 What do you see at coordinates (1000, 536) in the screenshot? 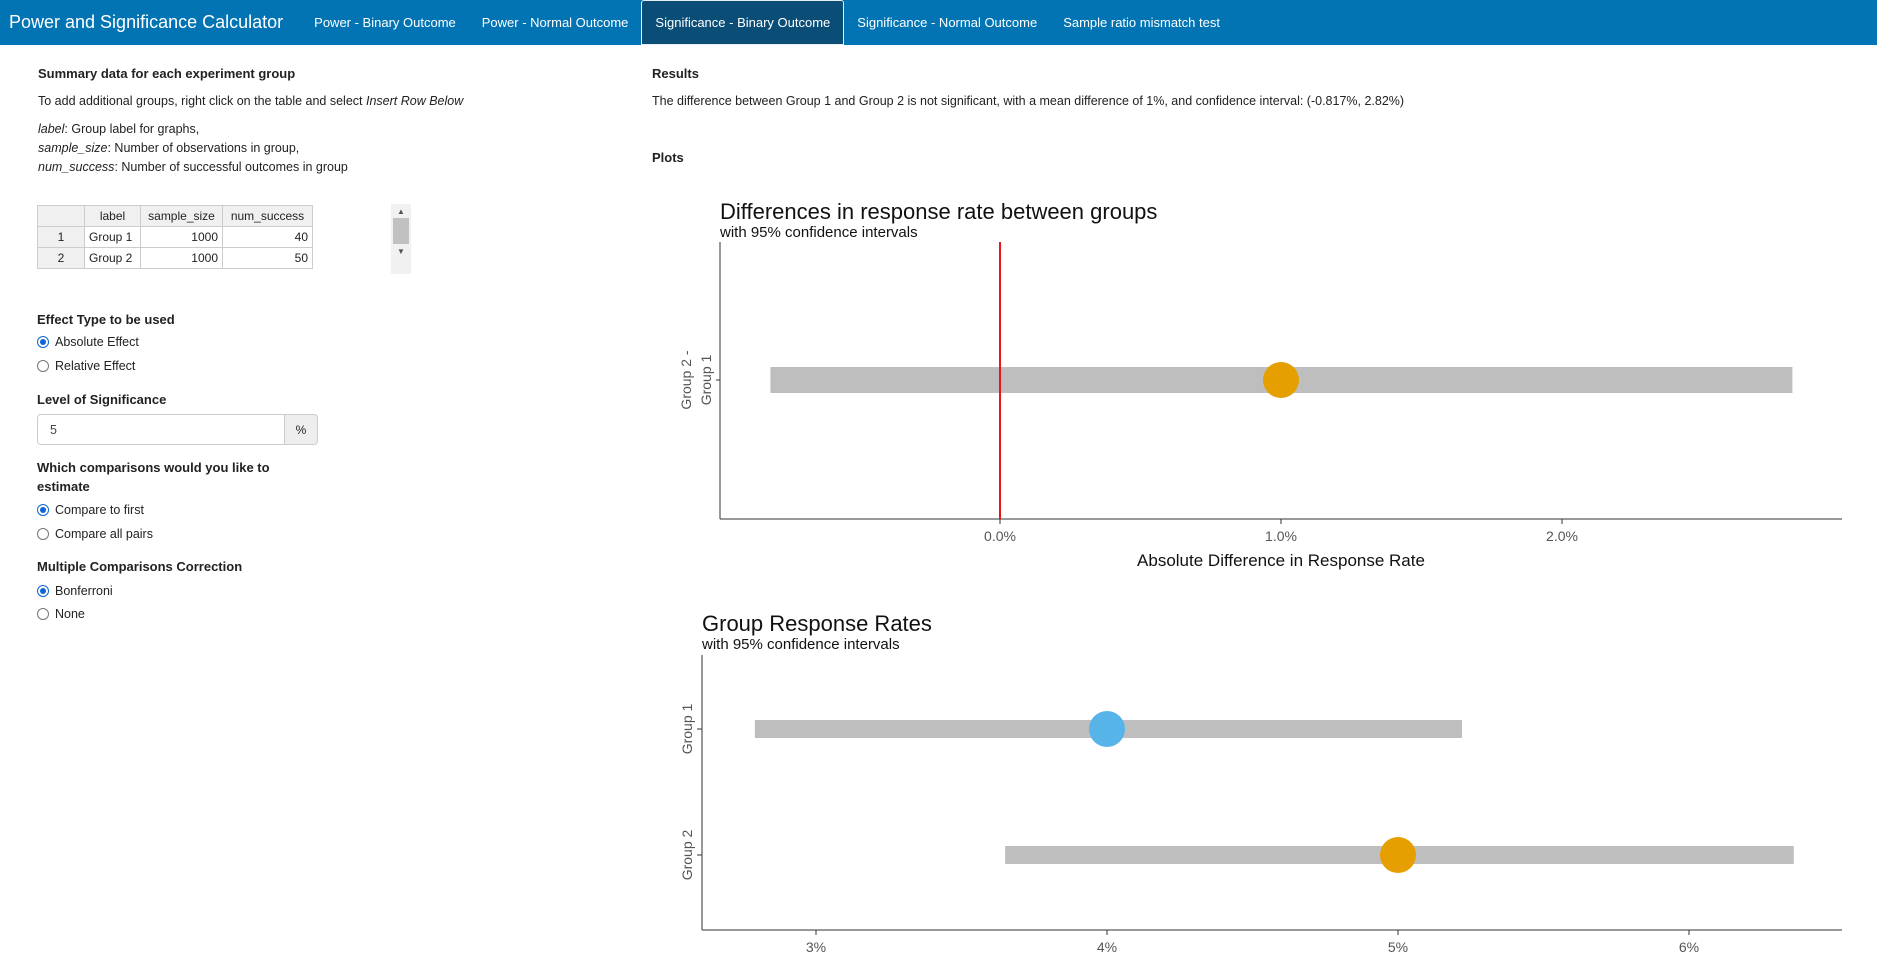
I see `x-tick-label: 0.0%` at bounding box center [1000, 536].